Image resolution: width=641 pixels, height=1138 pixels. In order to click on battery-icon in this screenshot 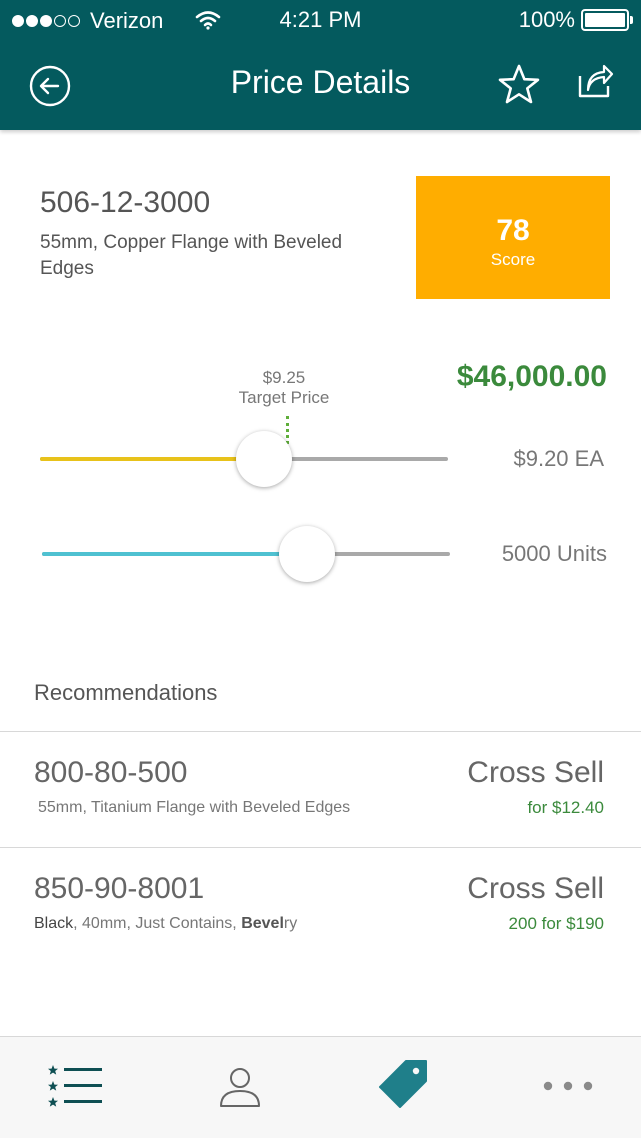, I will do `click(607, 20)`.